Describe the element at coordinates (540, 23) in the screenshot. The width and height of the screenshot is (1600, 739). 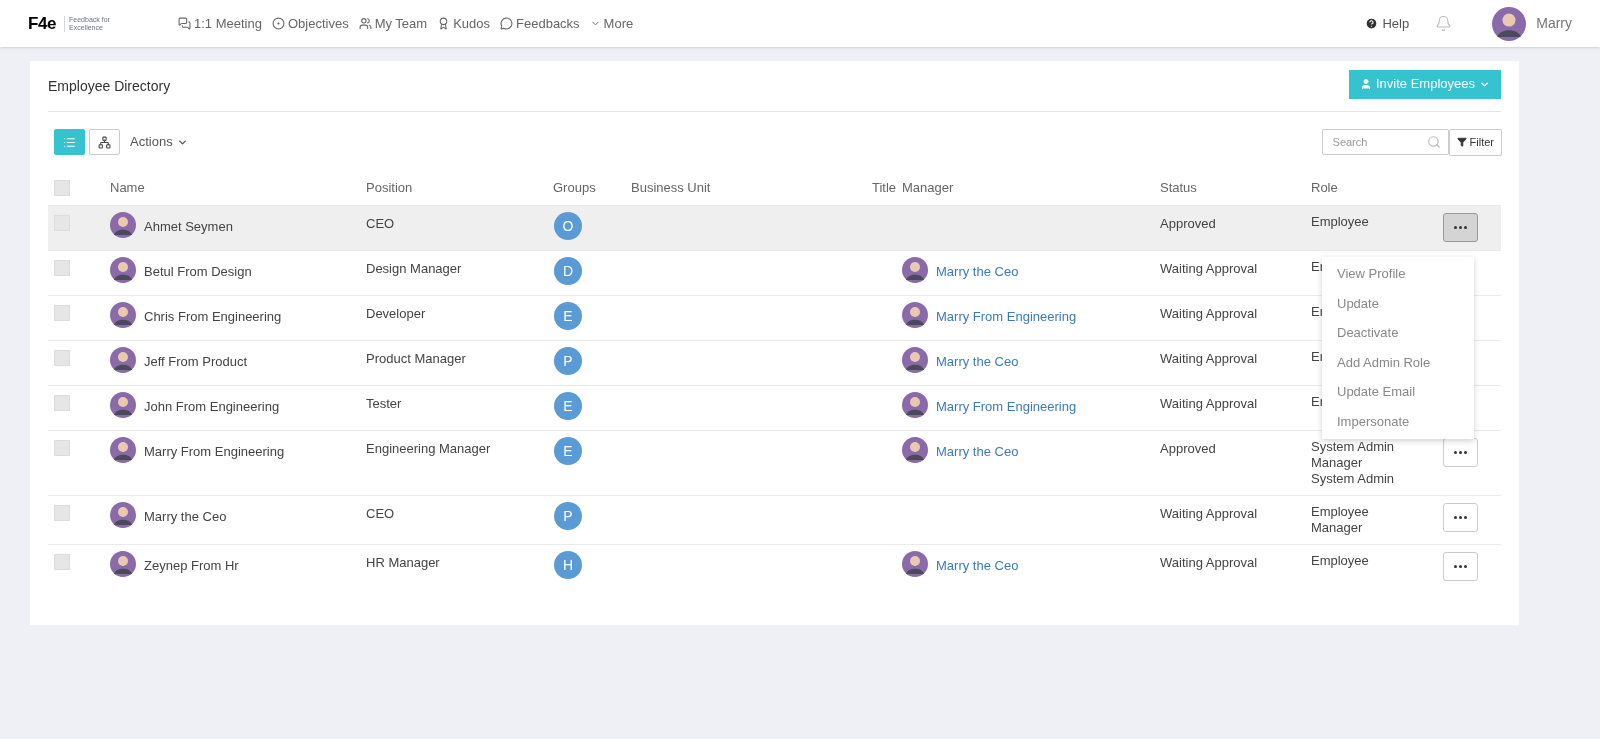
I see `nav-link: Feedbacks` at that location.